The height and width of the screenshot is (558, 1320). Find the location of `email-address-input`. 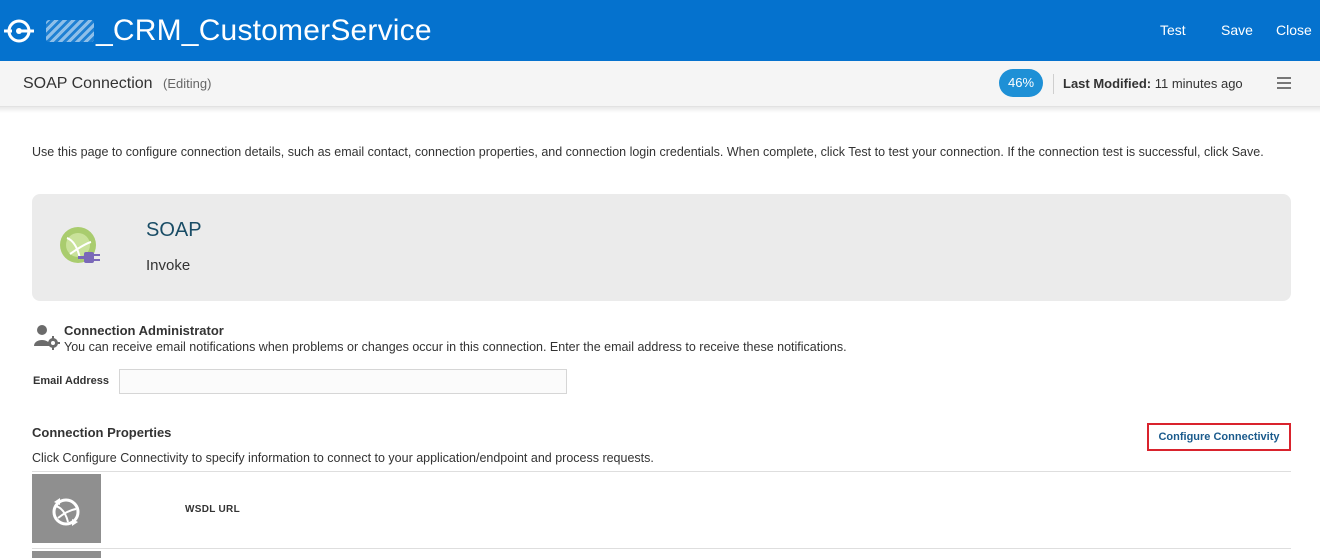

email-address-input is located at coordinates (343, 381).